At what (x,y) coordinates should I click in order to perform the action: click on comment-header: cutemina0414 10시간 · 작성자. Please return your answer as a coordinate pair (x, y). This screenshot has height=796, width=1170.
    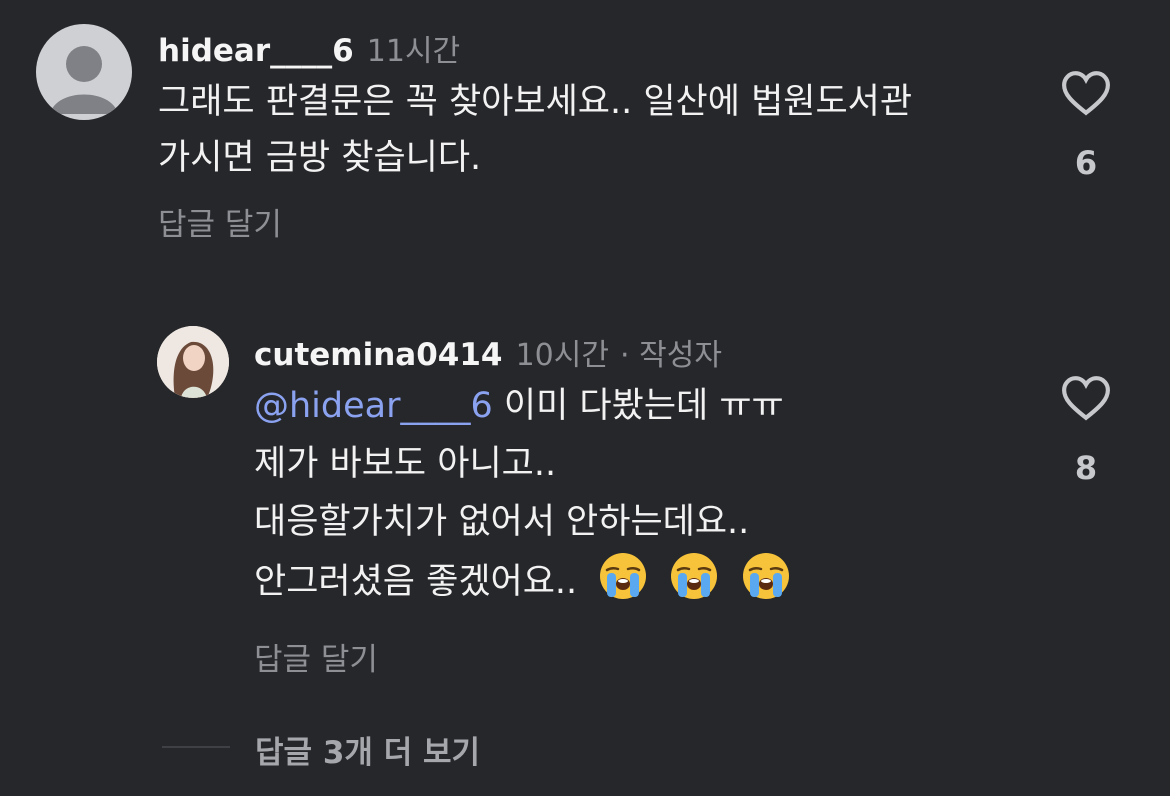
    Looking at the image, I should click on (488, 352).